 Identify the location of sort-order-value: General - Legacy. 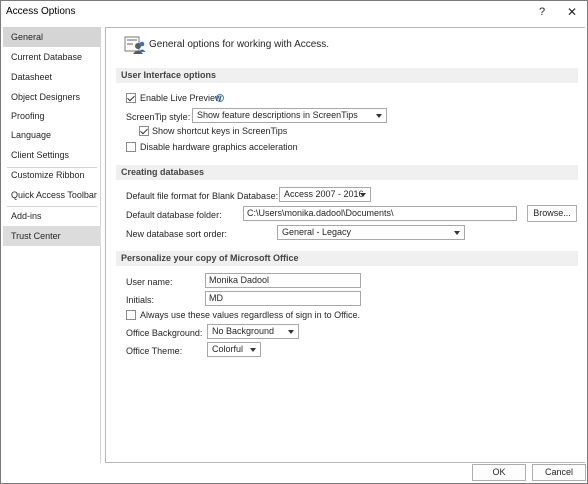
(317, 232).